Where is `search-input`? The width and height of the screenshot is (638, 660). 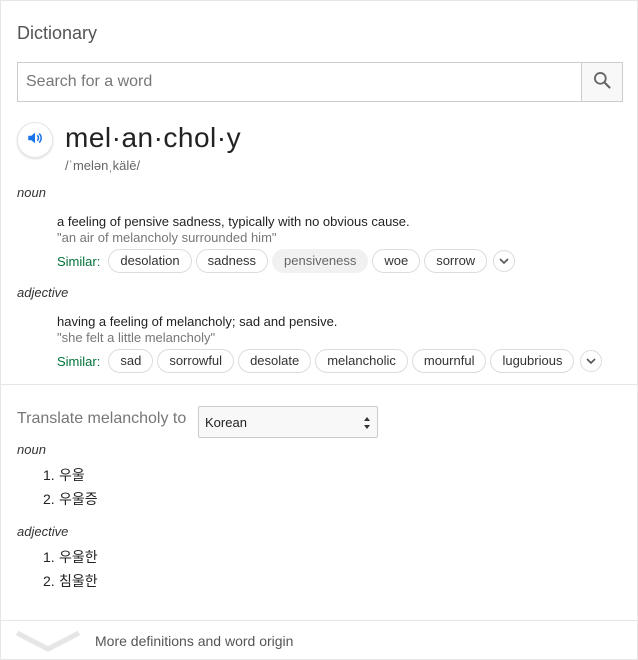
search-input is located at coordinates (299, 82).